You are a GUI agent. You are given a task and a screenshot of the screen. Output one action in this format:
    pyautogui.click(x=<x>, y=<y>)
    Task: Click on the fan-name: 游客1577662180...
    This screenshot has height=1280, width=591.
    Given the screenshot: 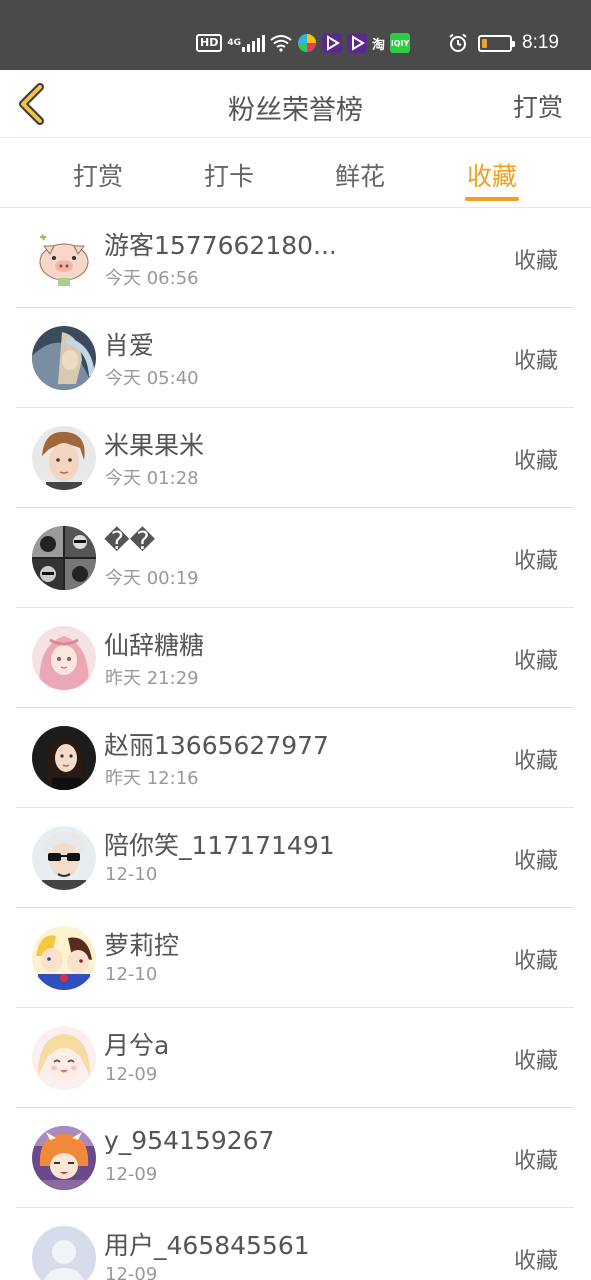 What is the action you would take?
    pyautogui.click(x=219, y=245)
    